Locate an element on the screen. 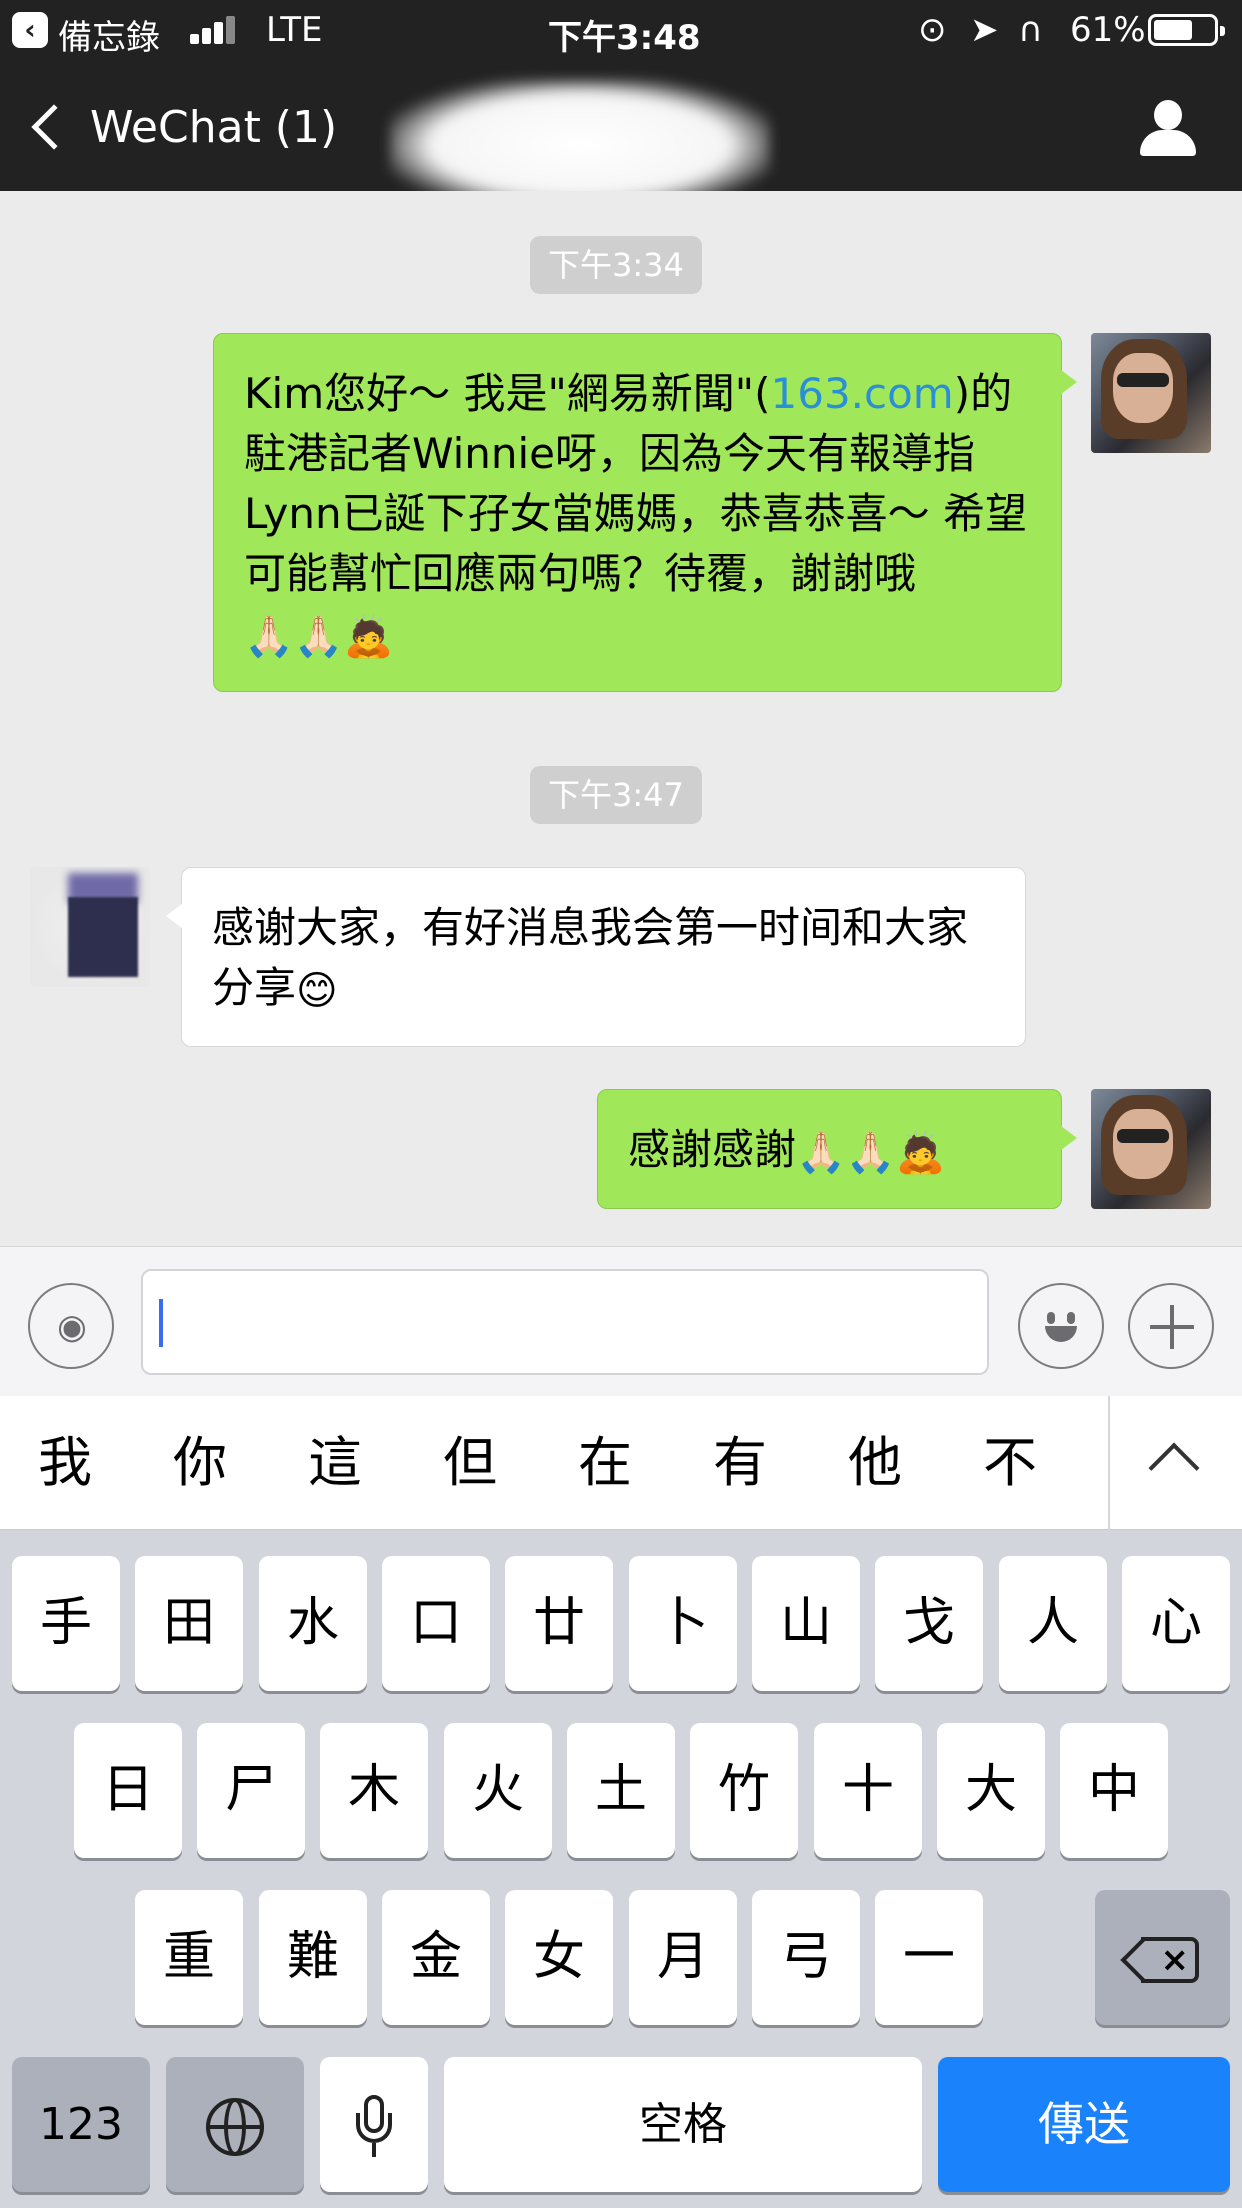 The width and height of the screenshot is (1242, 2208). key: 田 is located at coordinates (189, 1623).